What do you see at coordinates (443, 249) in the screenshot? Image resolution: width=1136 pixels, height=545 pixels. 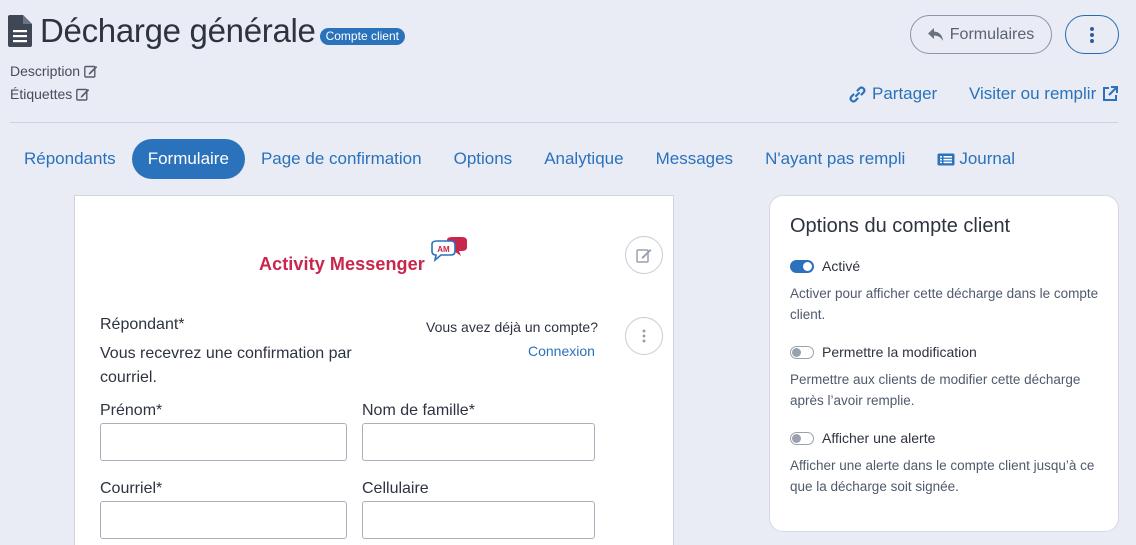 I see `logo-badge: AM` at bounding box center [443, 249].